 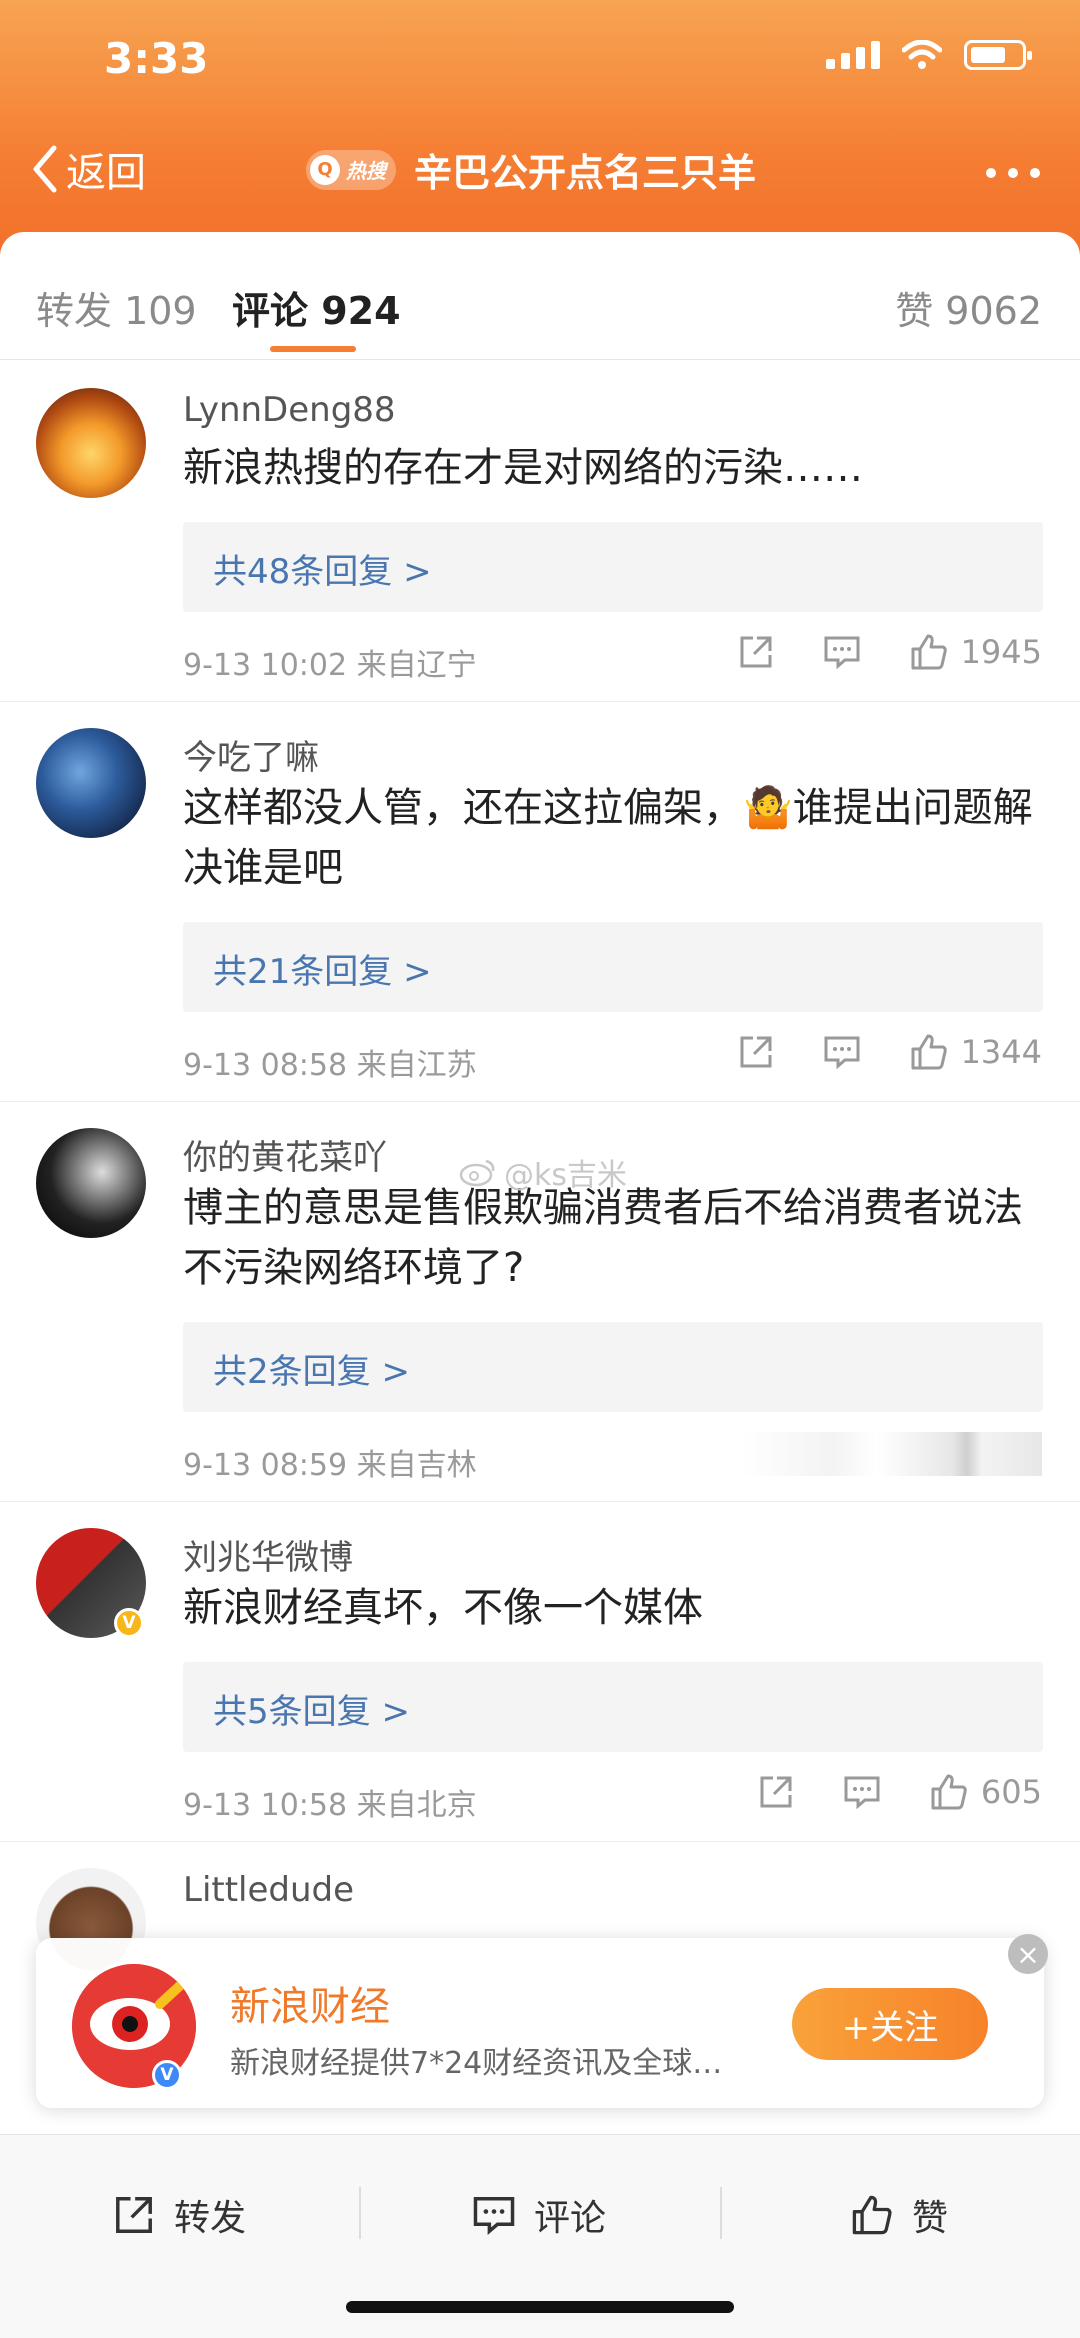 I want to click on comment-actions: 1945, so click(x=889, y=652).